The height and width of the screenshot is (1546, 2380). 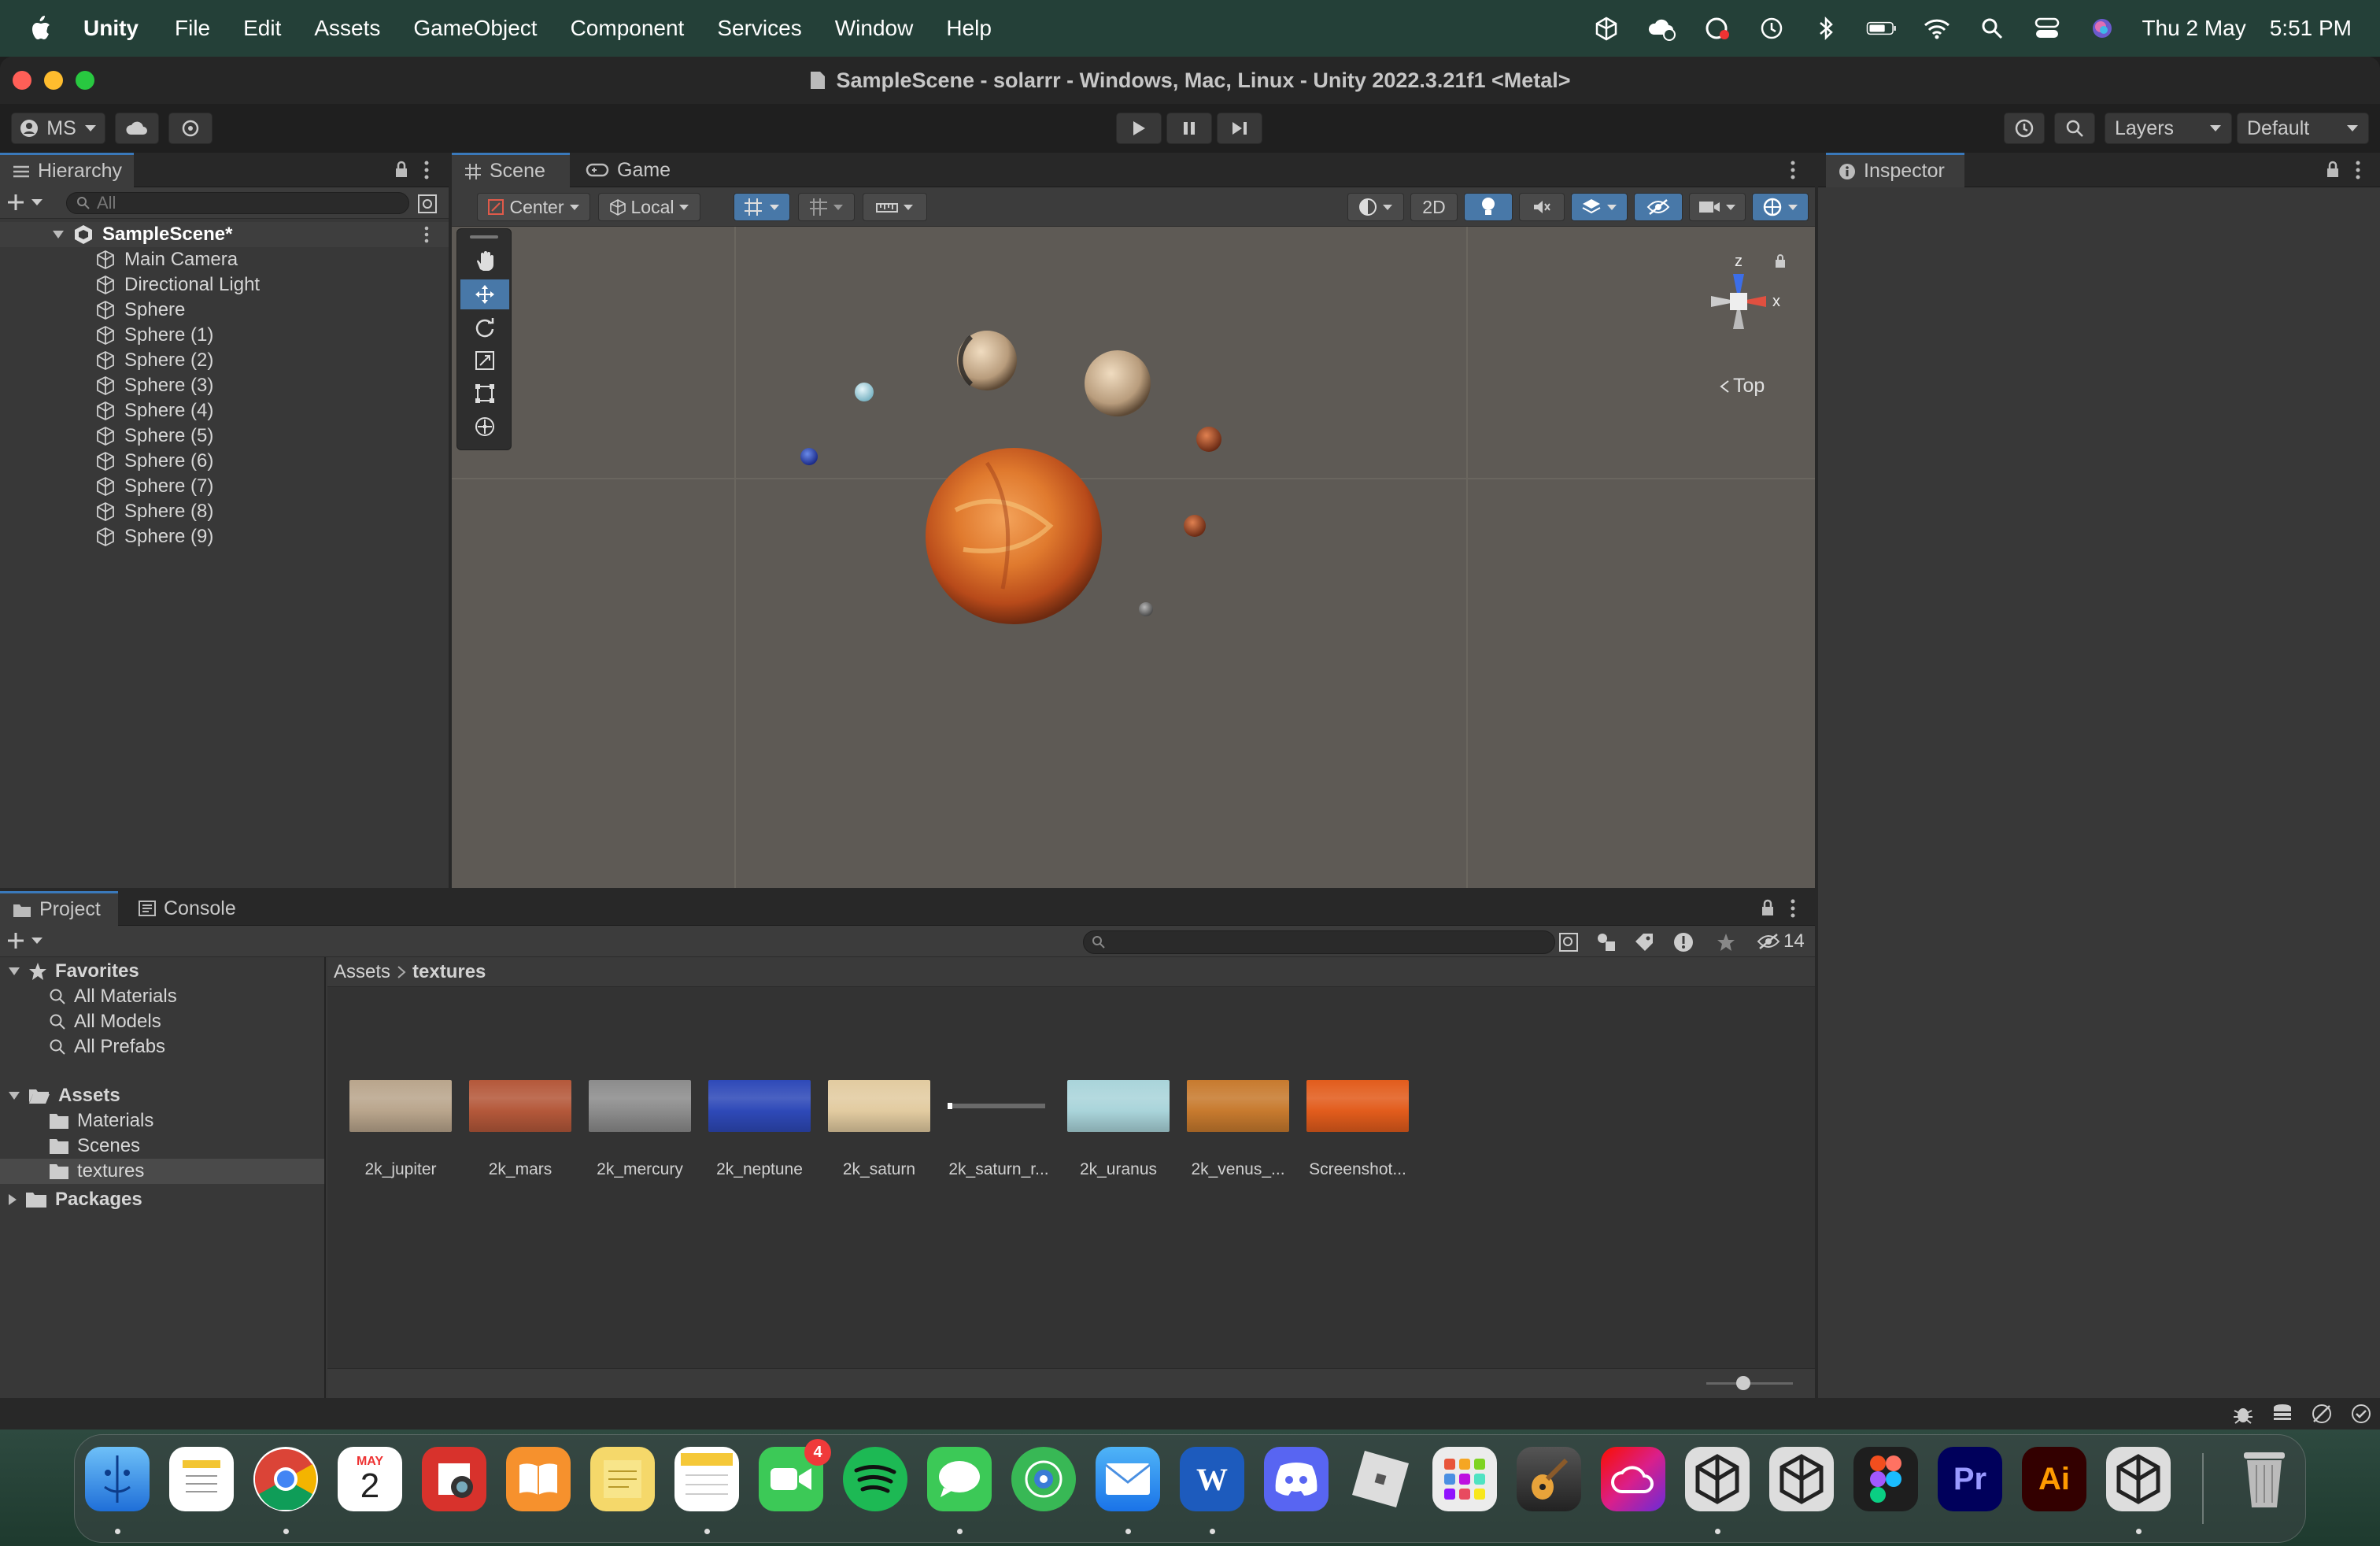 I want to click on layout-dropdown: Default, so click(x=2303, y=128).